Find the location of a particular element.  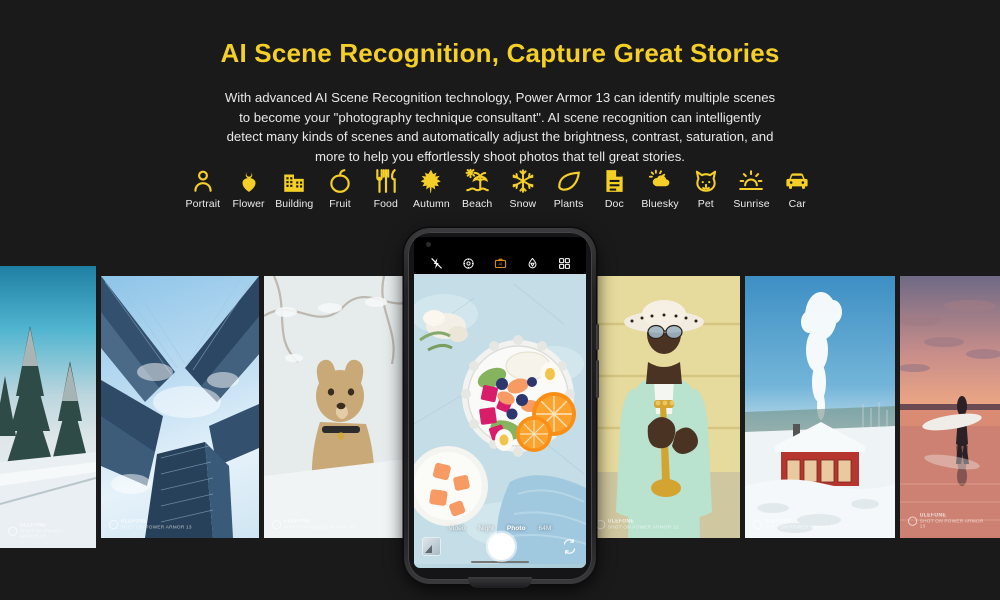

scene-item-label: Food is located at coordinates (385, 204).